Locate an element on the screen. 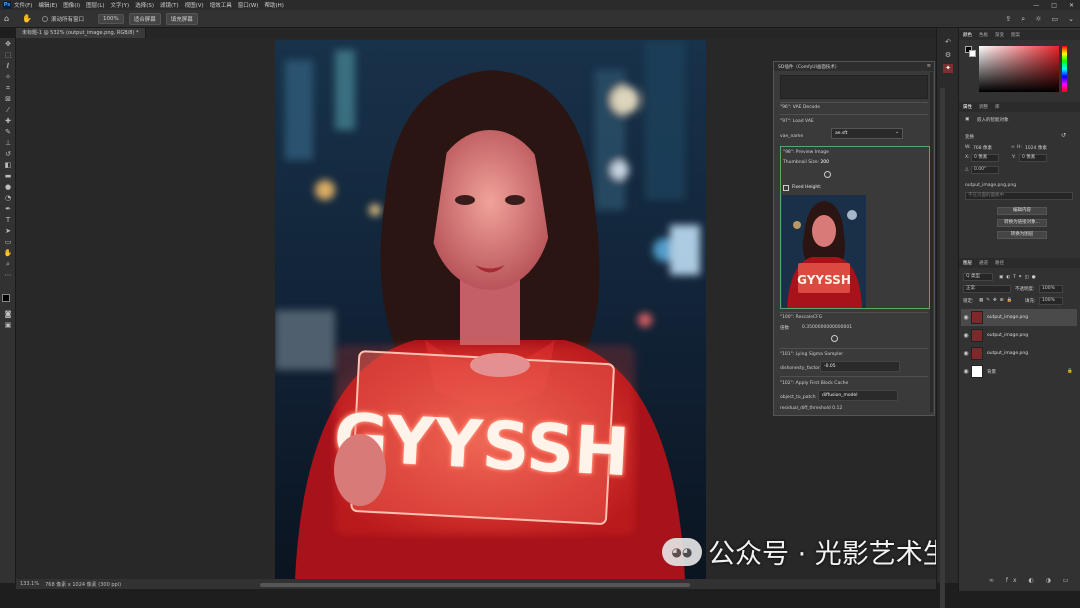 Image resolution: width=1080 pixels, height=608 pixels. marquee-tool-icon: ⬚ is located at coordinates (8, 55).